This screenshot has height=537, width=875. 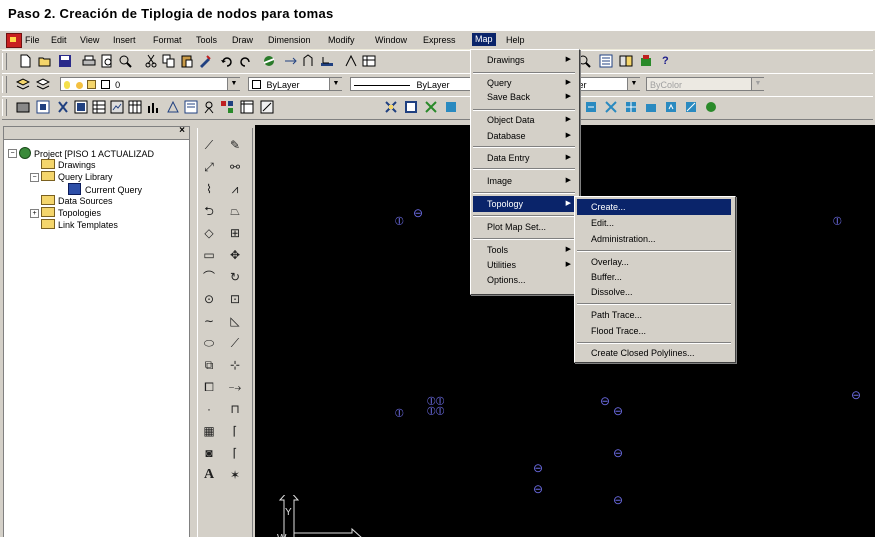 What do you see at coordinates (125, 61) in the screenshot?
I see `publish-icon` at bounding box center [125, 61].